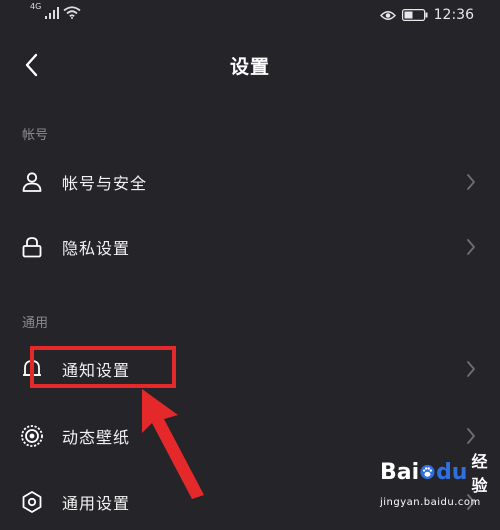  I want to click on section-header-account: 帐号, so click(35, 135).